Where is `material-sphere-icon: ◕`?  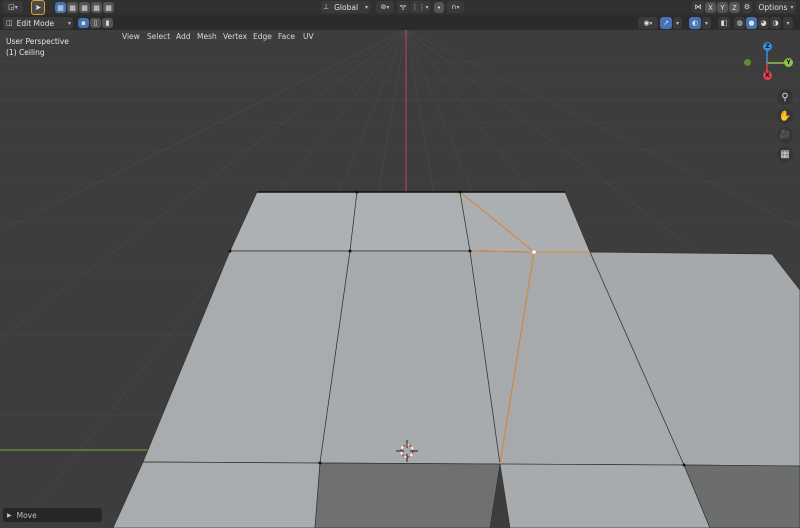 material-sphere-icon: ◕ is located at coordinates (763, 23).